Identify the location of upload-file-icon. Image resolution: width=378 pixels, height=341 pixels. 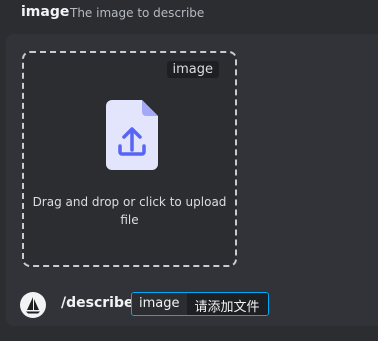
(132, 135).